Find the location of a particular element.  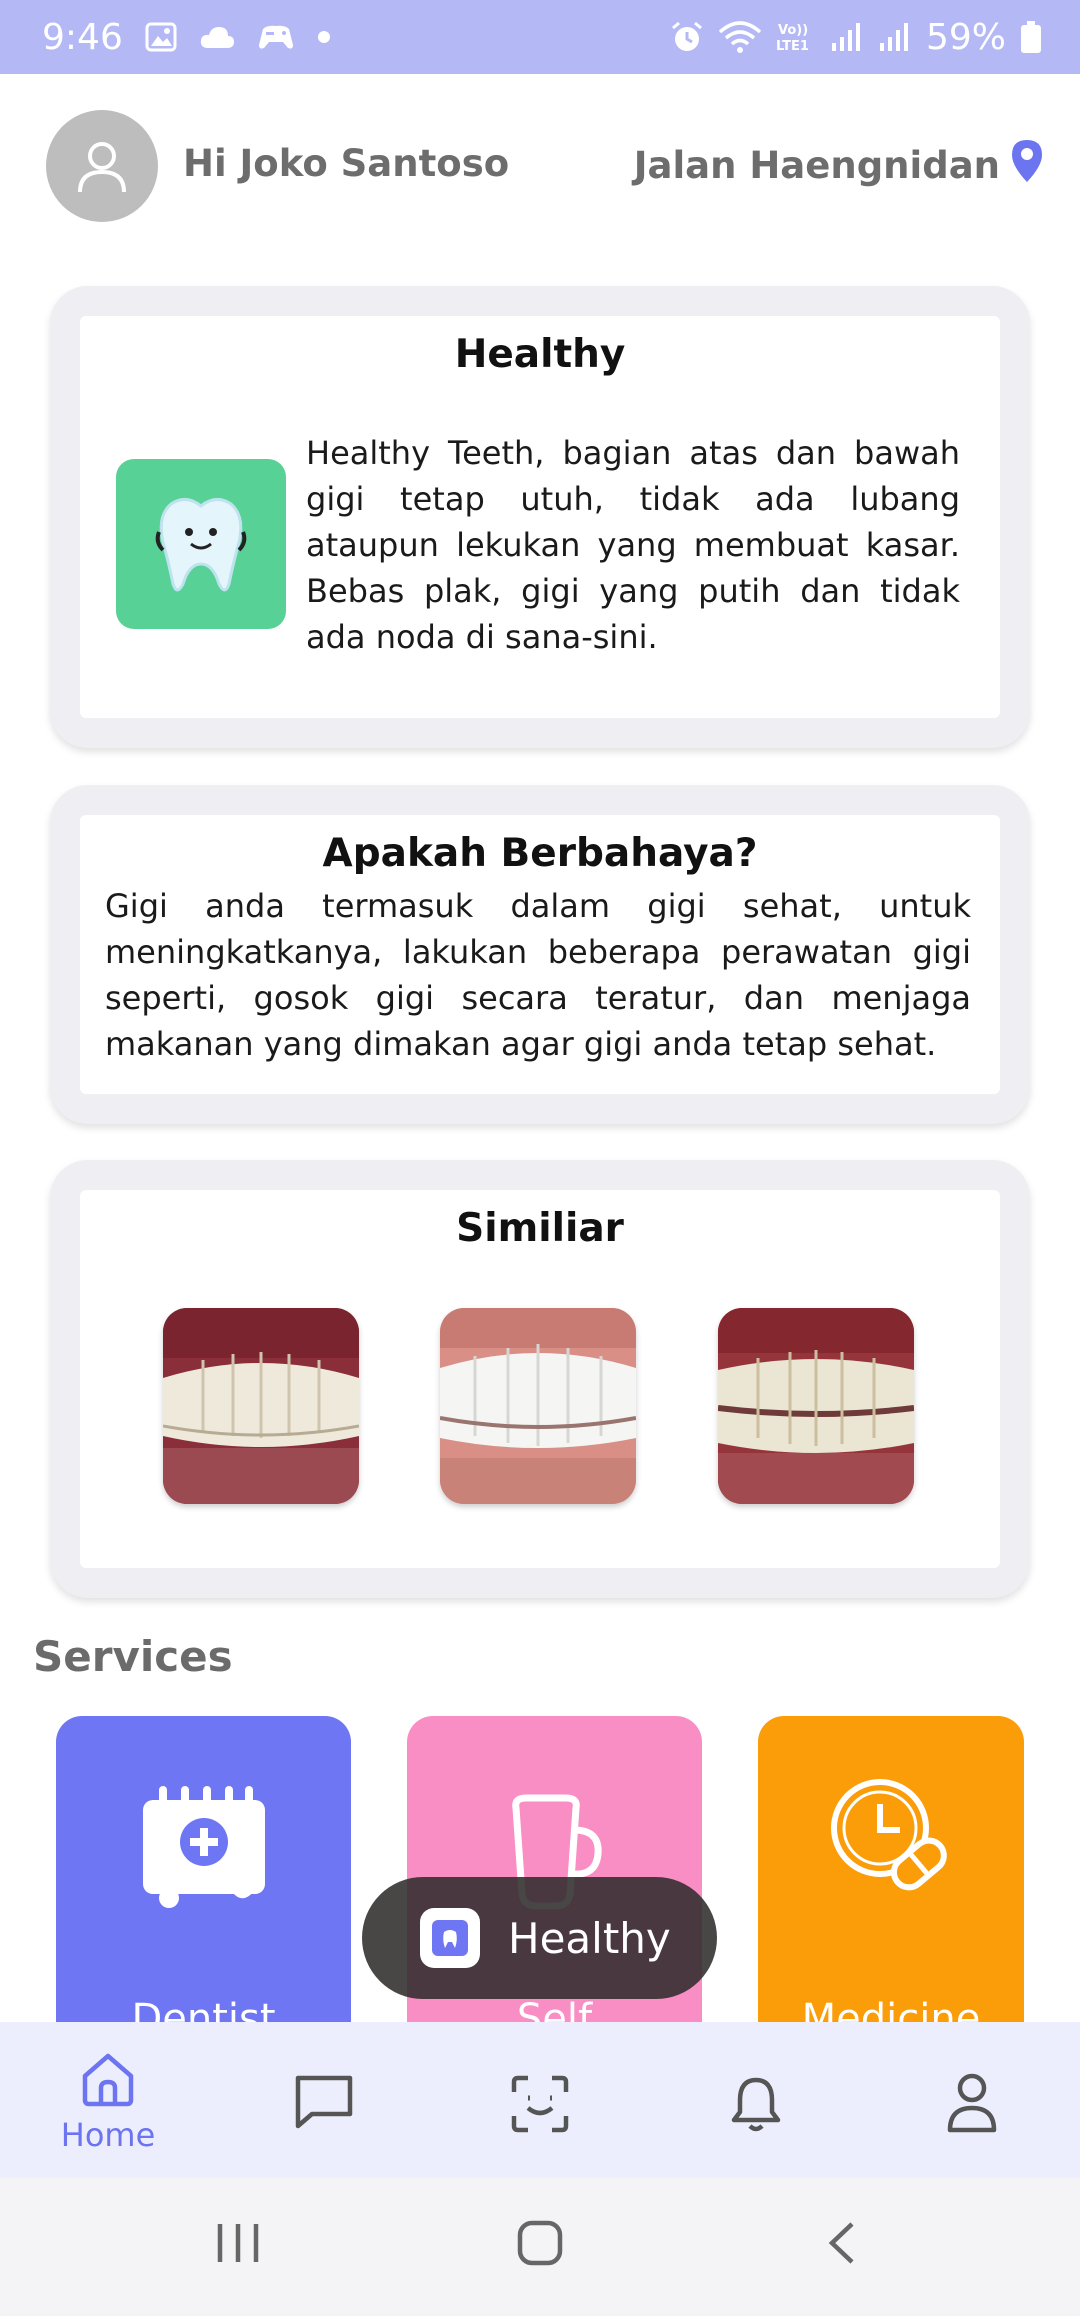

system-nav-bar is located at coordinates (540, 2247).